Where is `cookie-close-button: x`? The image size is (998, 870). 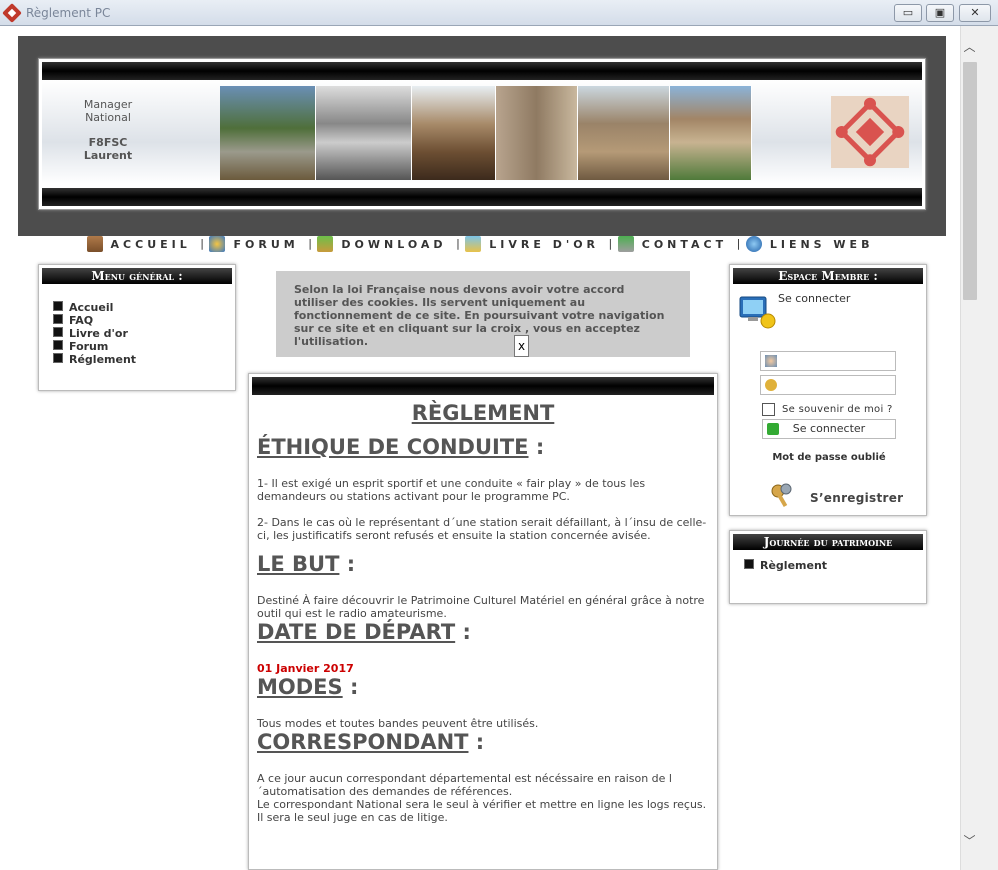
cookie-close-button: x is located at coordinates (521, 346).